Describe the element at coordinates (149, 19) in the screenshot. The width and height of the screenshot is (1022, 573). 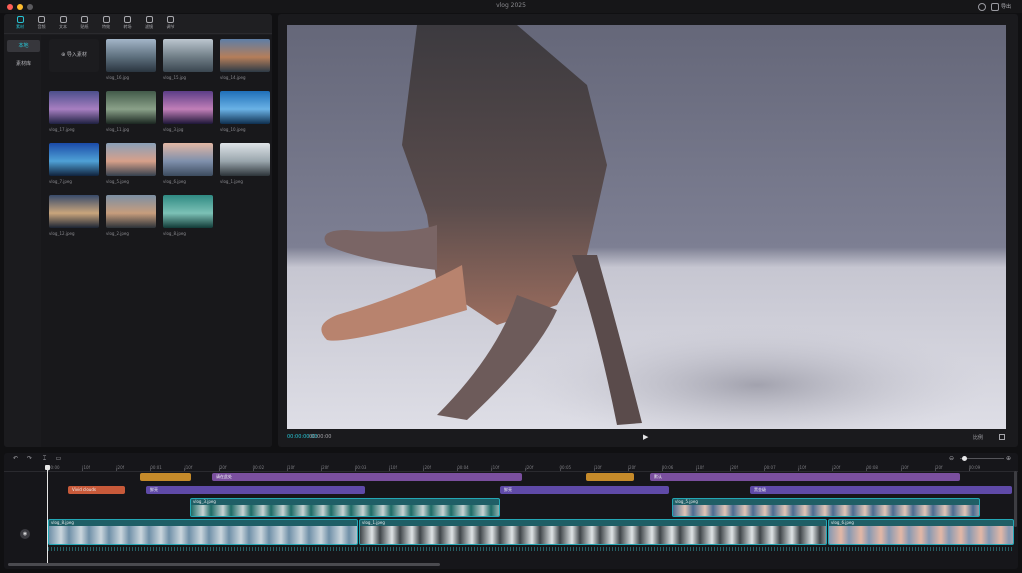
I see `filter-icon` at that location.